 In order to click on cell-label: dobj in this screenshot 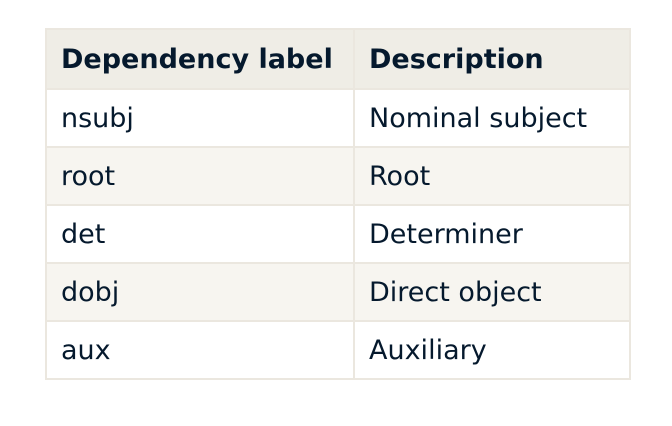, I will do `click(200, 292)`.